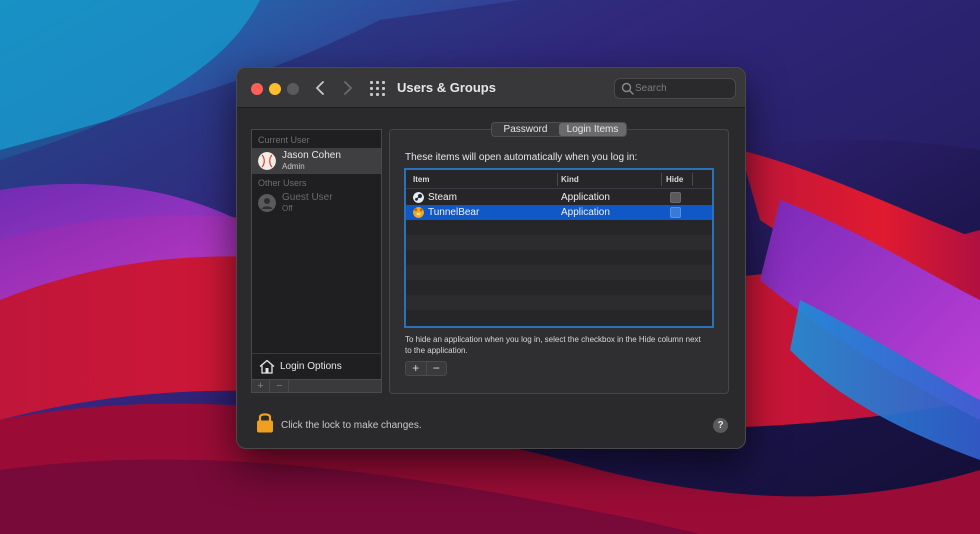 This screenshot has height=534, width=980. What do you see at coordinates (442, 197) in the screenshot?
I see `row-app-name: Steam` at bounding box center [442, 197].